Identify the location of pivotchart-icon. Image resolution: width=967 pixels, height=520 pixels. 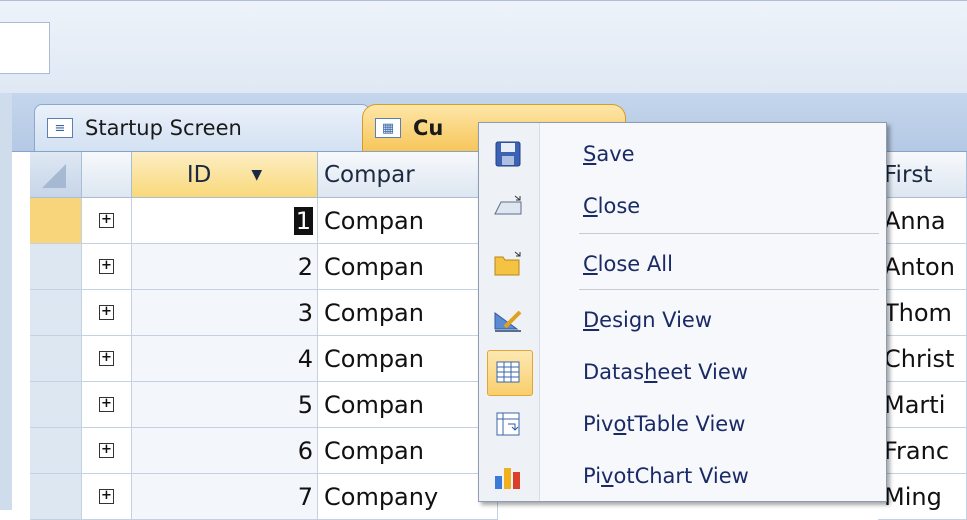
(508, 476).